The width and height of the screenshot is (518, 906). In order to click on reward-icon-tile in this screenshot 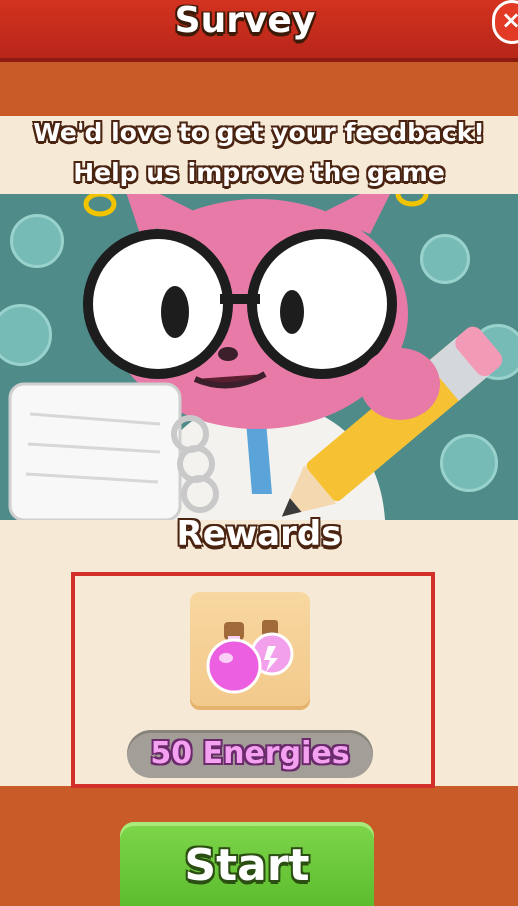, I will do `click(250, 651)`.